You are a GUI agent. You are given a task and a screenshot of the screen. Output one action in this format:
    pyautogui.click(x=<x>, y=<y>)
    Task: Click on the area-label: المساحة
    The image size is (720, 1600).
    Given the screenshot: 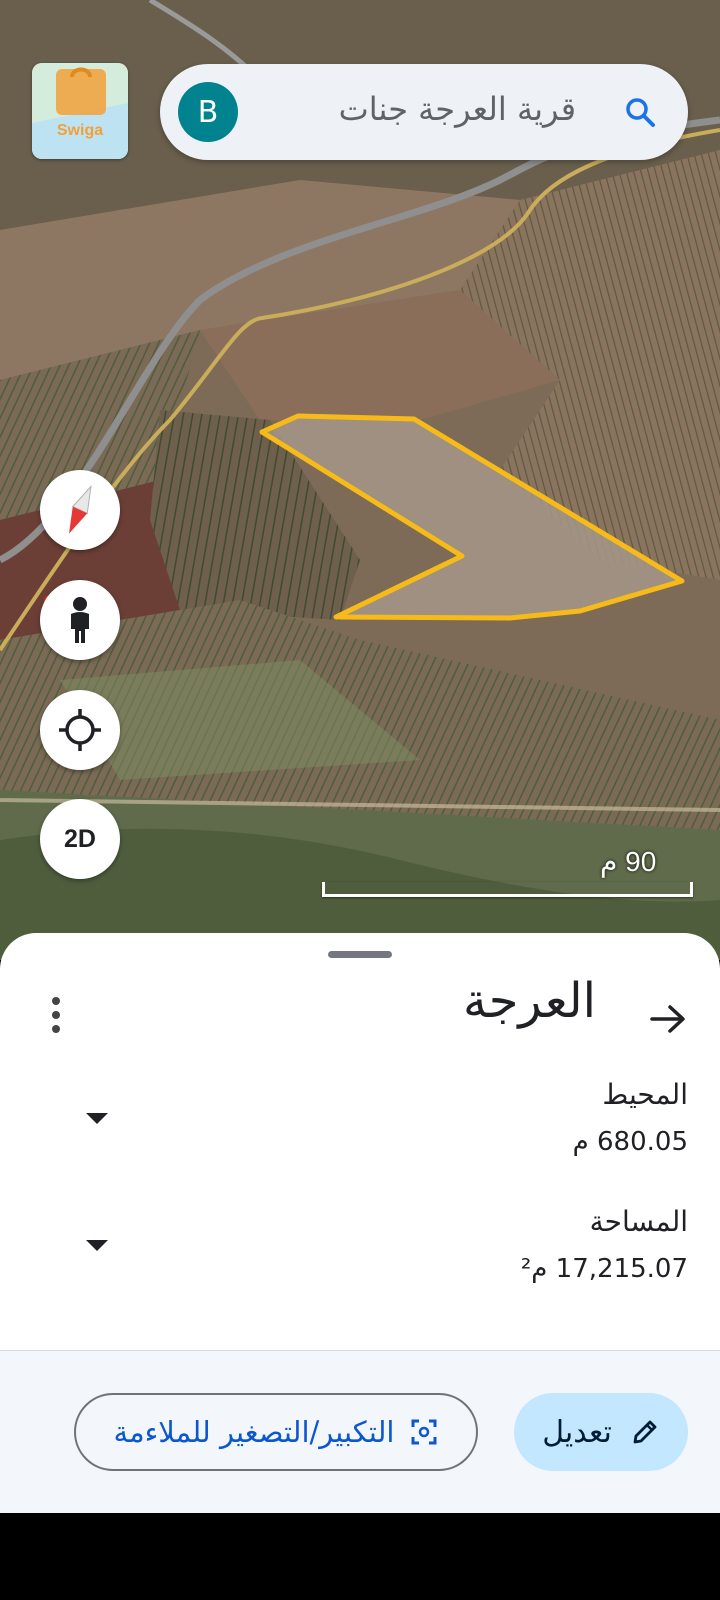 What is the action you would take?
    pyautogui.click(x=638, y=1221)
    